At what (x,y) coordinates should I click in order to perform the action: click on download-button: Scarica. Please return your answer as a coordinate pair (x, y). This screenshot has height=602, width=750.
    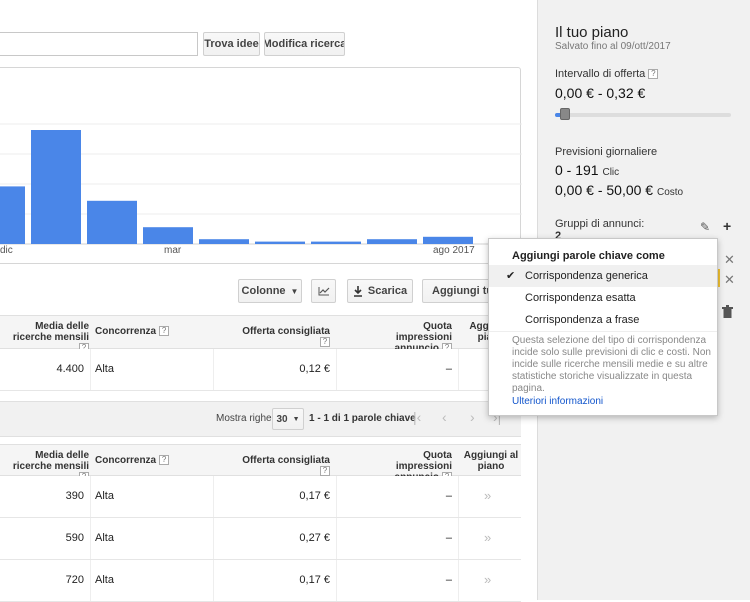
    Looking at the image, I should click on (380, 291).